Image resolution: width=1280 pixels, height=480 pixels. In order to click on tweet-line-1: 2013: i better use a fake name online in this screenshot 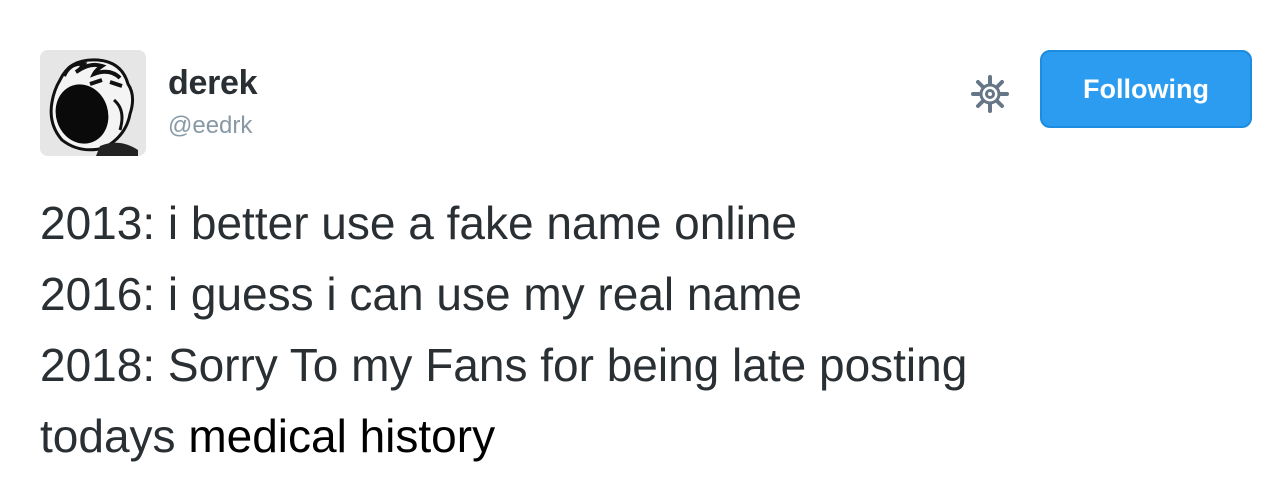, I will do `click(418, 223)`.